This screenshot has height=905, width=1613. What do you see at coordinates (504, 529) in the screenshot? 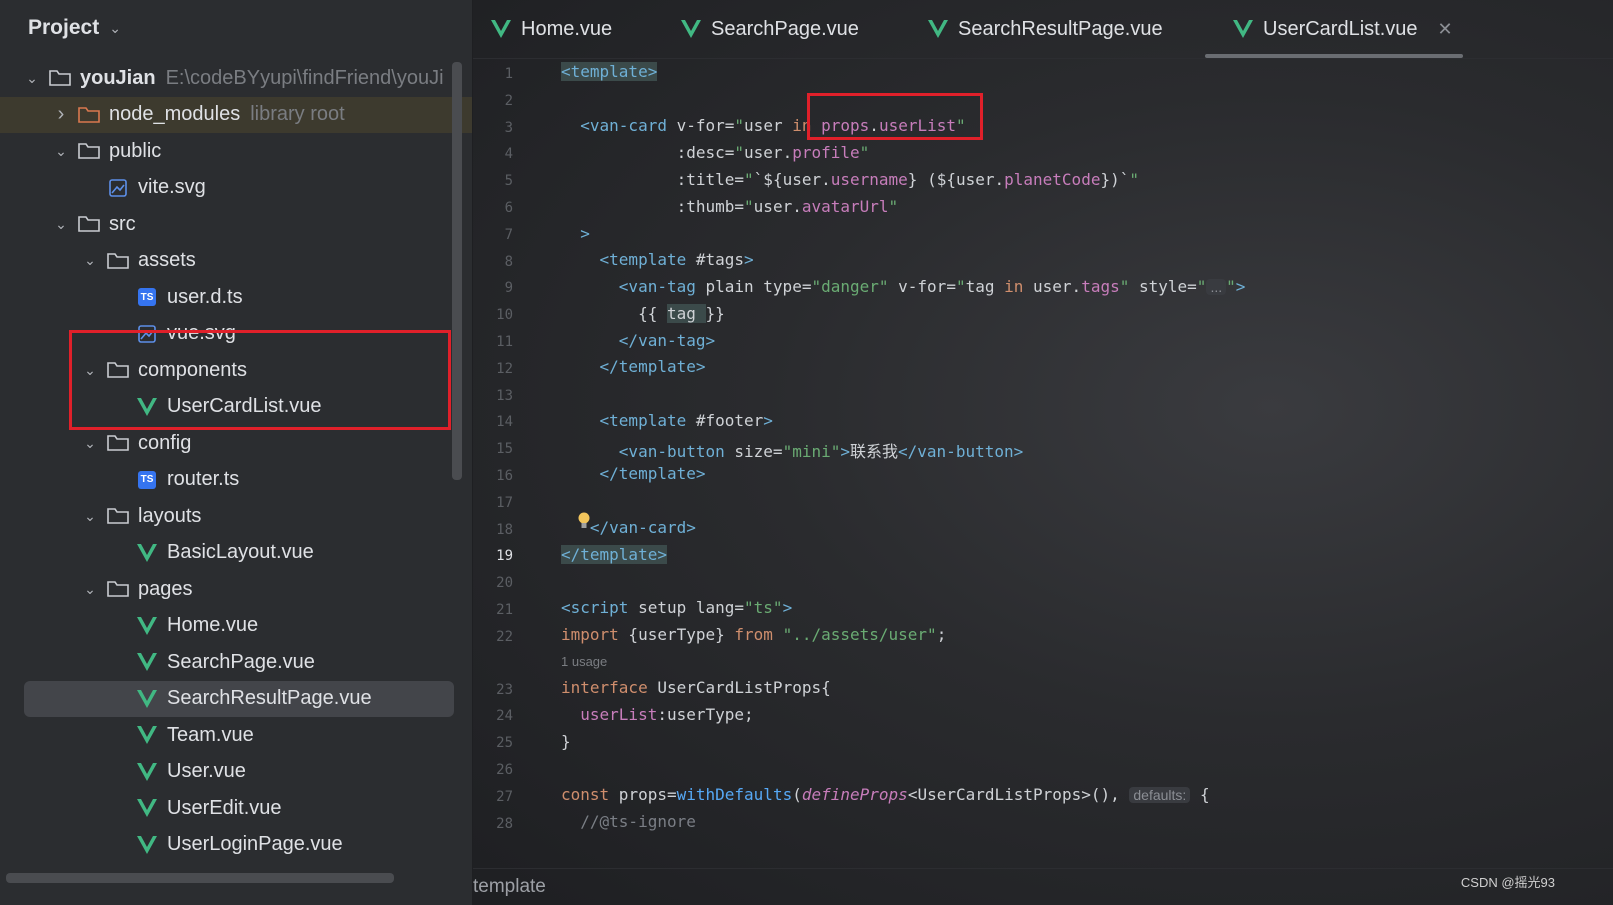
I see `line-number: 18` at bounding box center [504, 529].